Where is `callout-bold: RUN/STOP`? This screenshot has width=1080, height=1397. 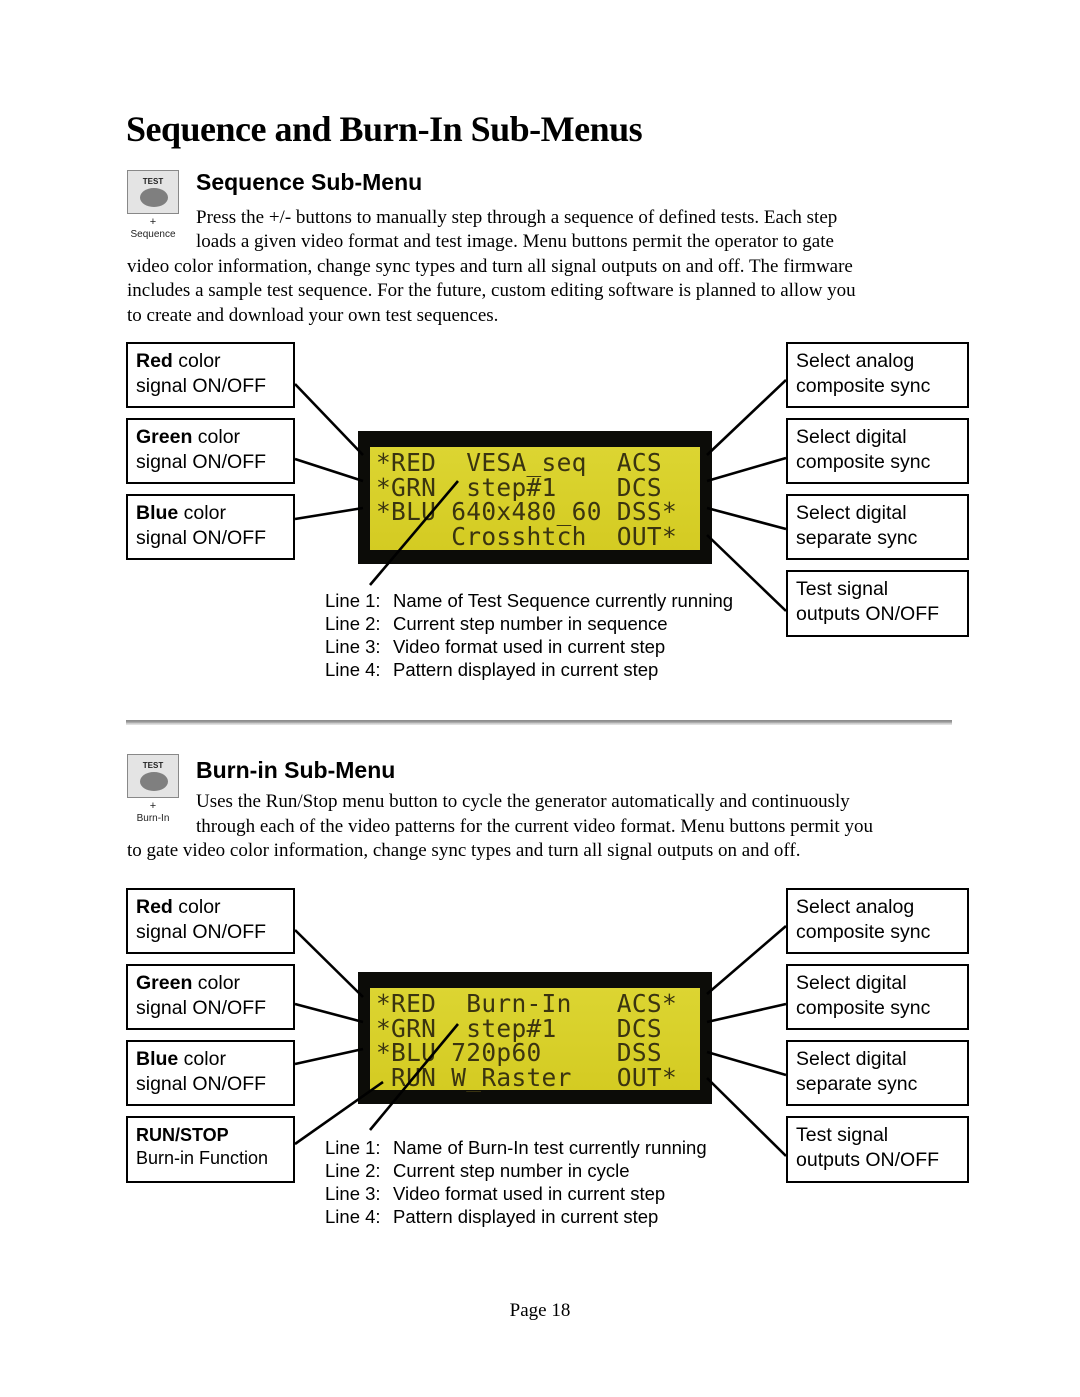 callout-bold: RUN/STOP is located at coordinates (182, 1135).